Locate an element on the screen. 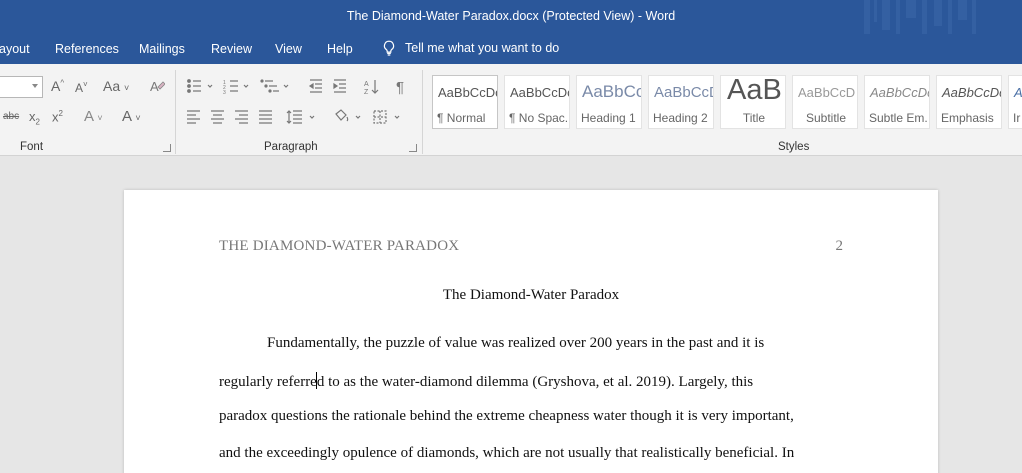  grow-font-button: A^ is located at coordinates (57, 86).